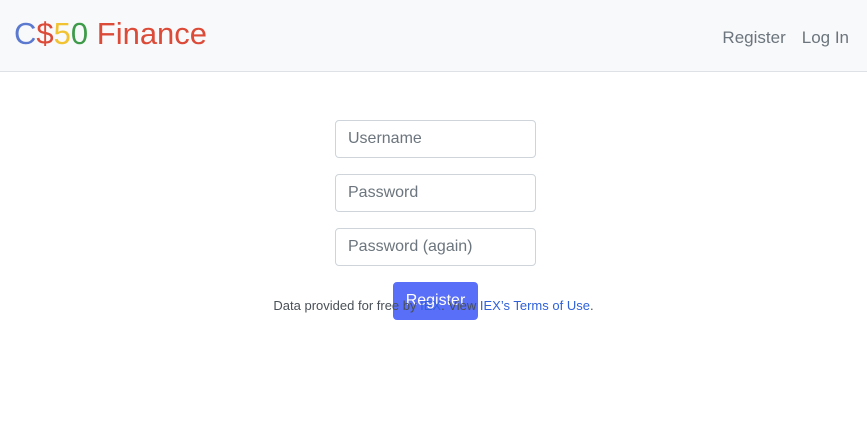  Describe the element at coordinates (460, 305) in the screenshot. I see `footer-middle-text: . View` at that location.